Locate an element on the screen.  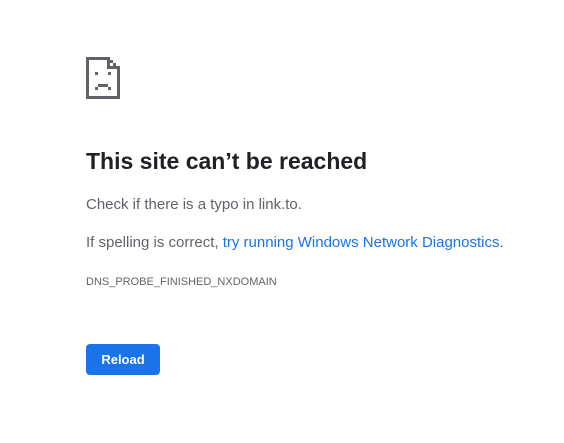
page-title: This site can’t be reached is located at coordinates (227, 161).